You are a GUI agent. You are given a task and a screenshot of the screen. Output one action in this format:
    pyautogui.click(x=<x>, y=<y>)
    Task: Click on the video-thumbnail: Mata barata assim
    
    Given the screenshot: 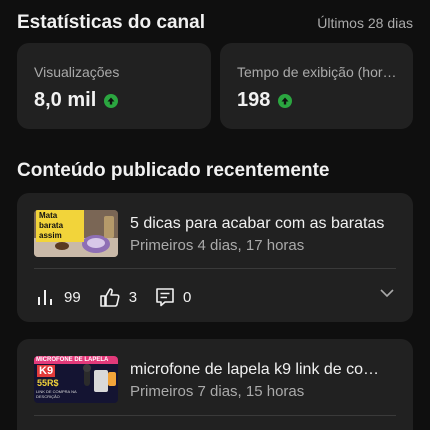 What is the action you would take?
    pyautogui.click(x=76, y=233)
    